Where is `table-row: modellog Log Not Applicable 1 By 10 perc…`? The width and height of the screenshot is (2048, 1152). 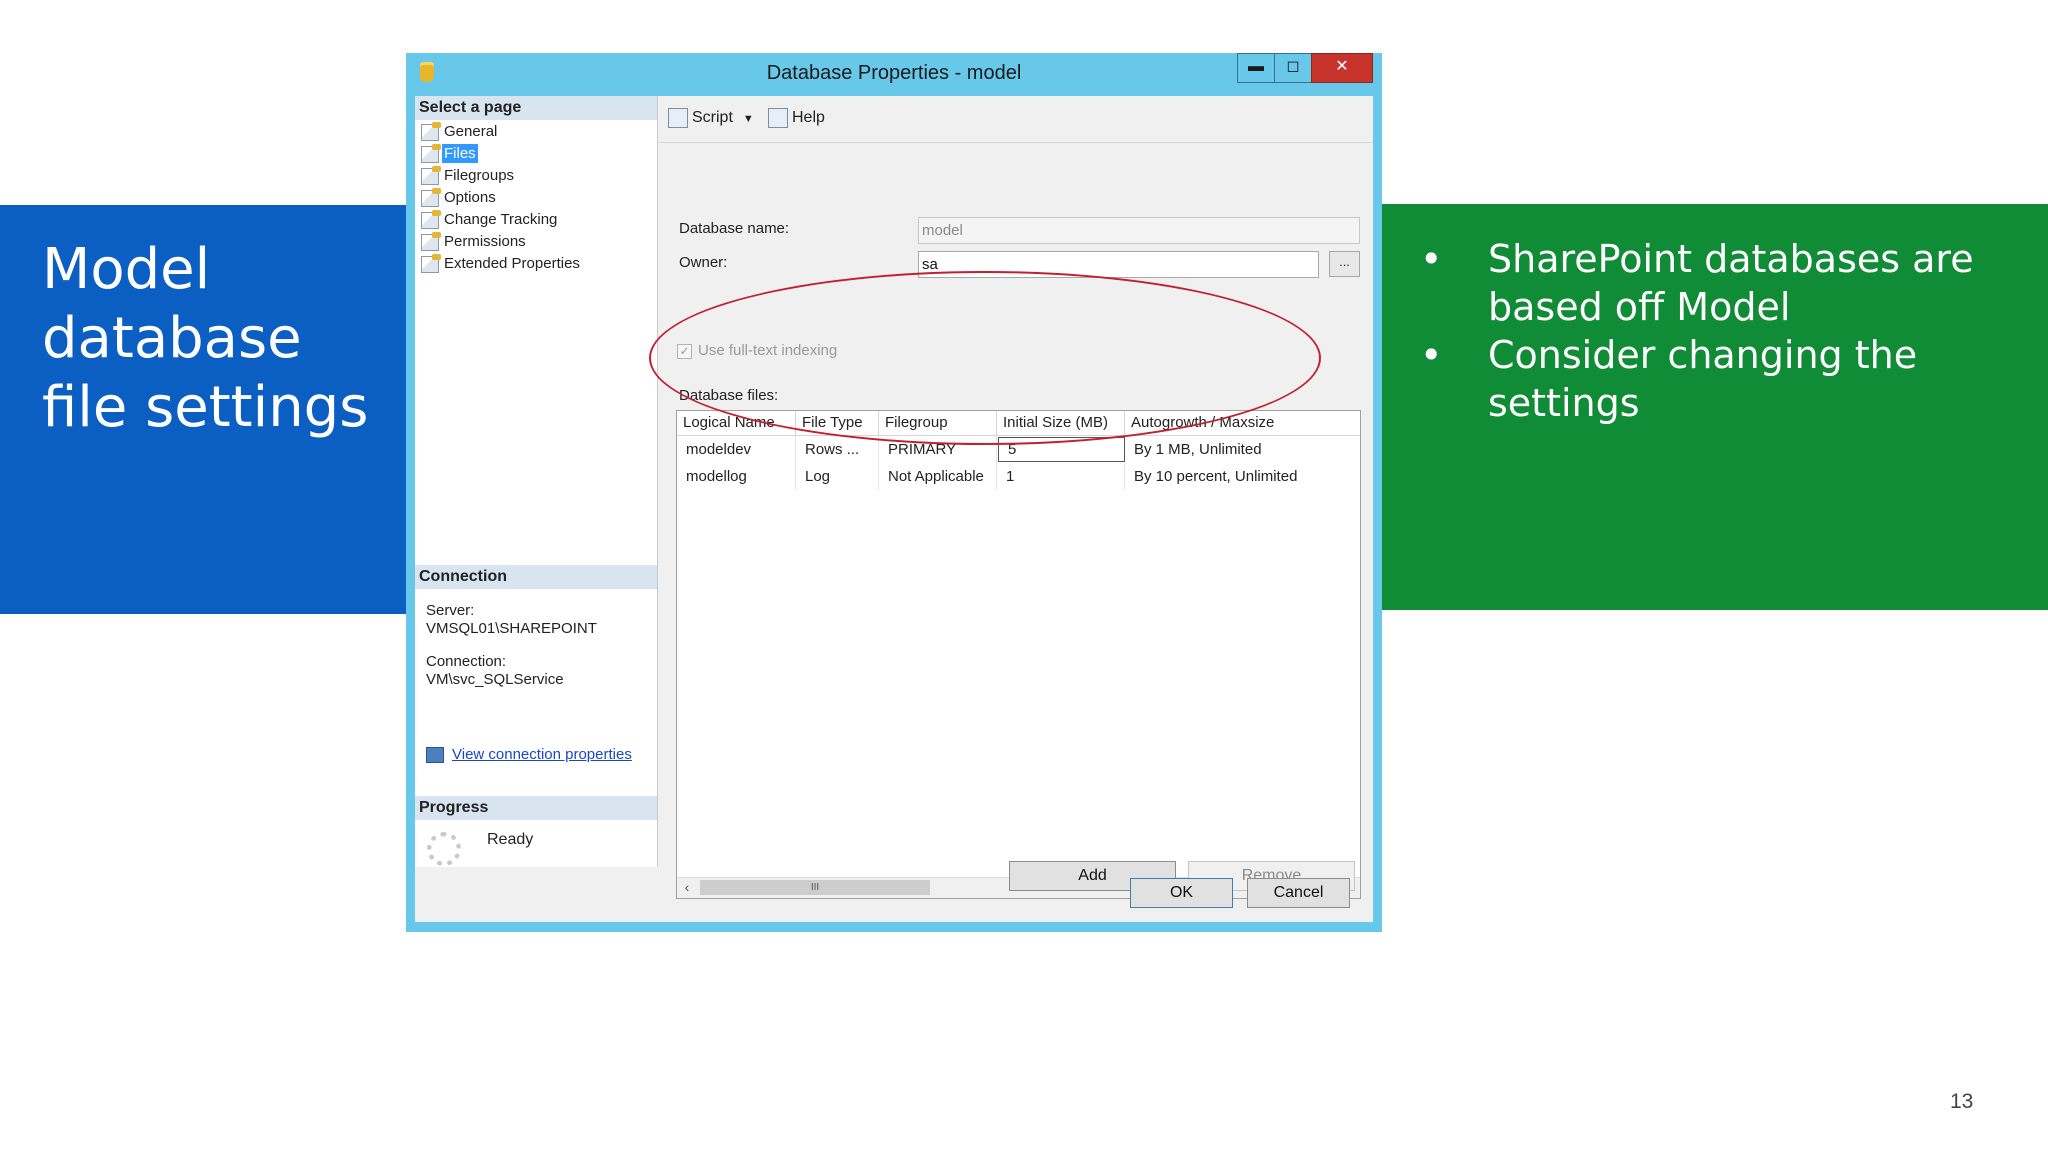
table-row: modellog Log Not Applicable 1 By 10 perc… is located at coordinates (1018, 476).